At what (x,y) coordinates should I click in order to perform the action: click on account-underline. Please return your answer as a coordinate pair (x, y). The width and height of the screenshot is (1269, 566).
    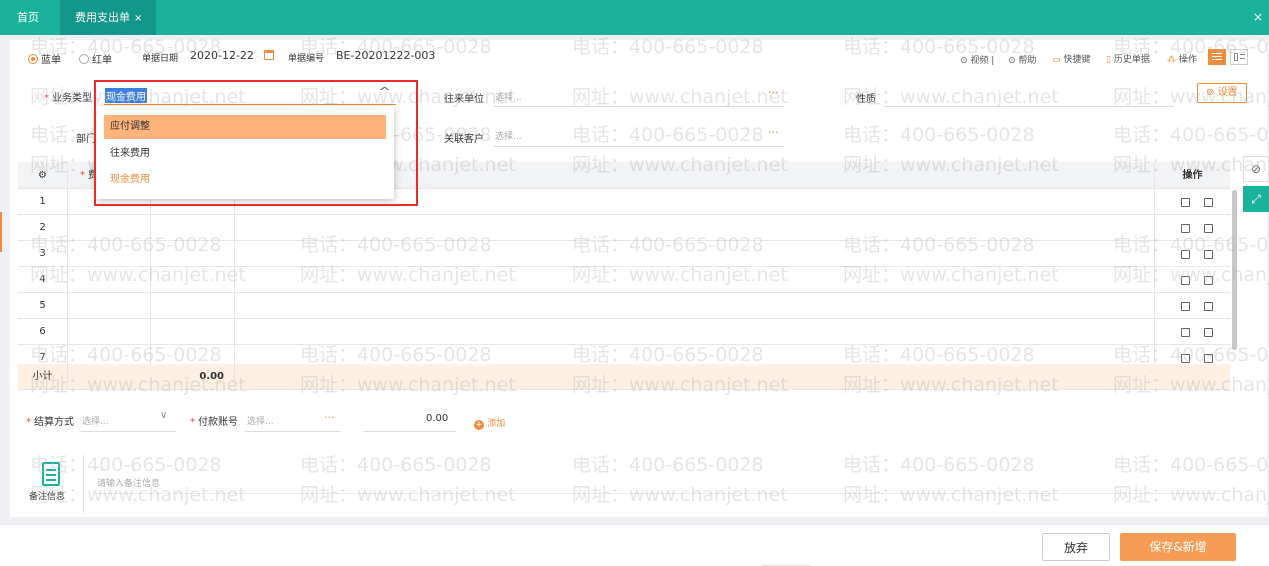
    Looking at the image, I should click on (292, 431).